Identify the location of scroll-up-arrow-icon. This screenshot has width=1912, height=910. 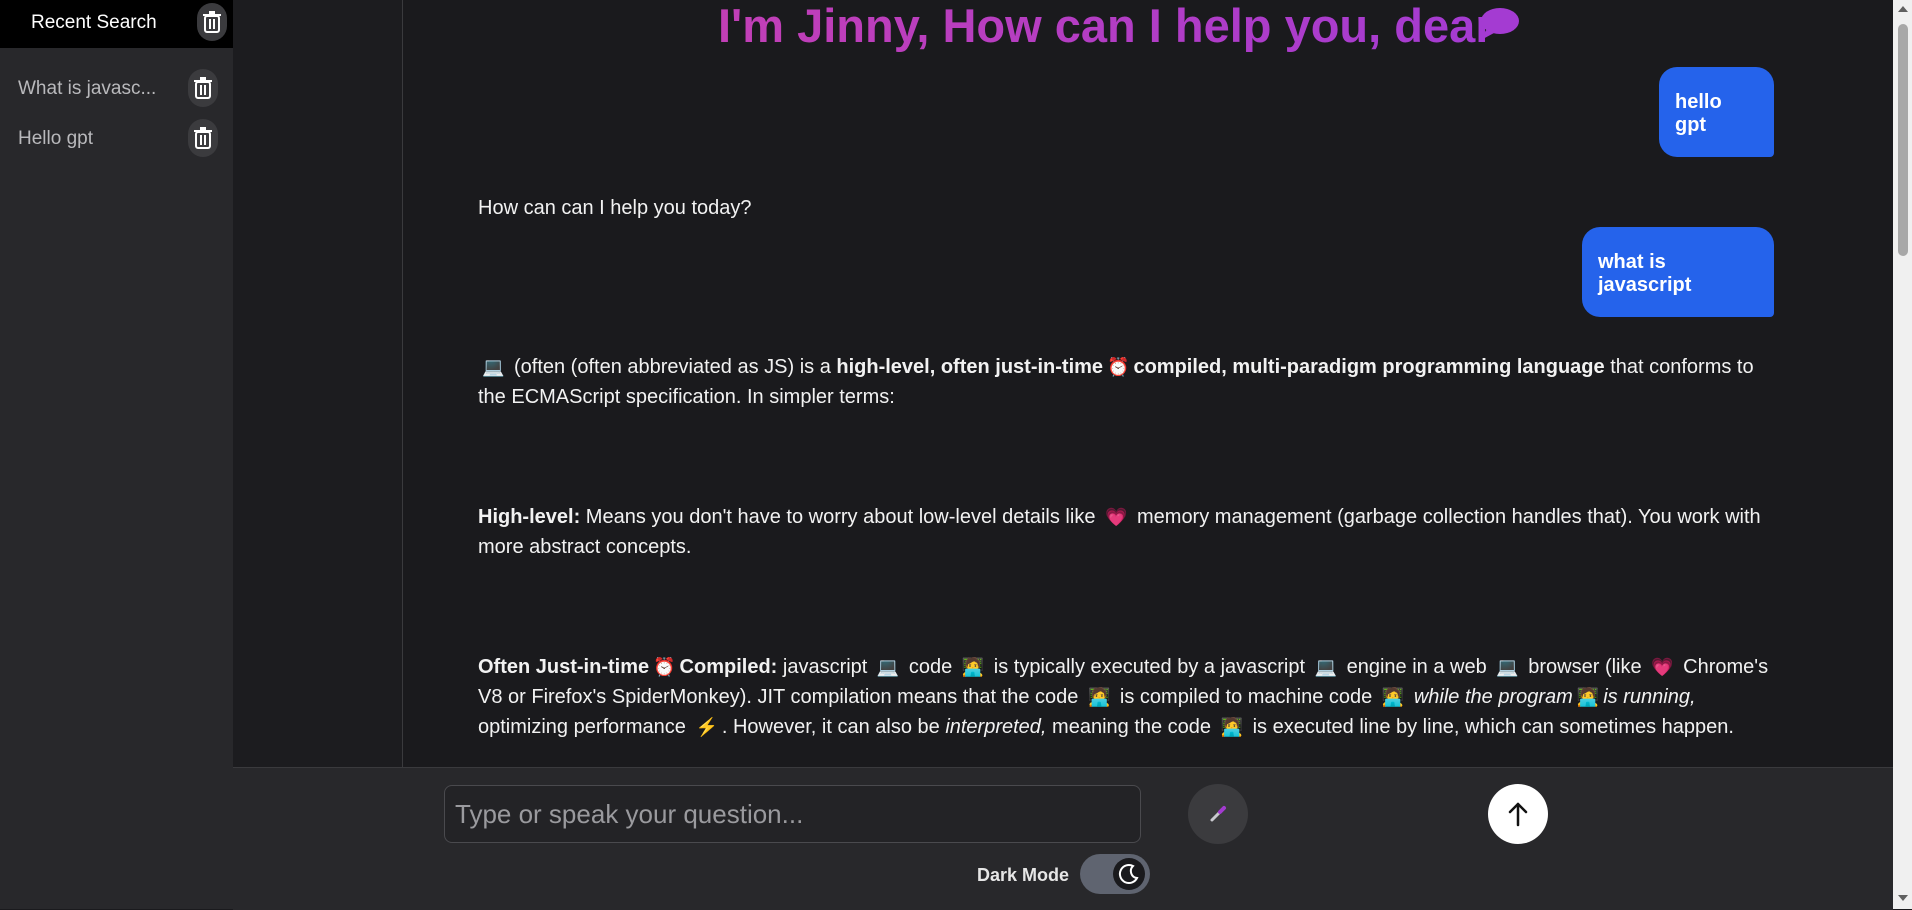
(1903, 9).